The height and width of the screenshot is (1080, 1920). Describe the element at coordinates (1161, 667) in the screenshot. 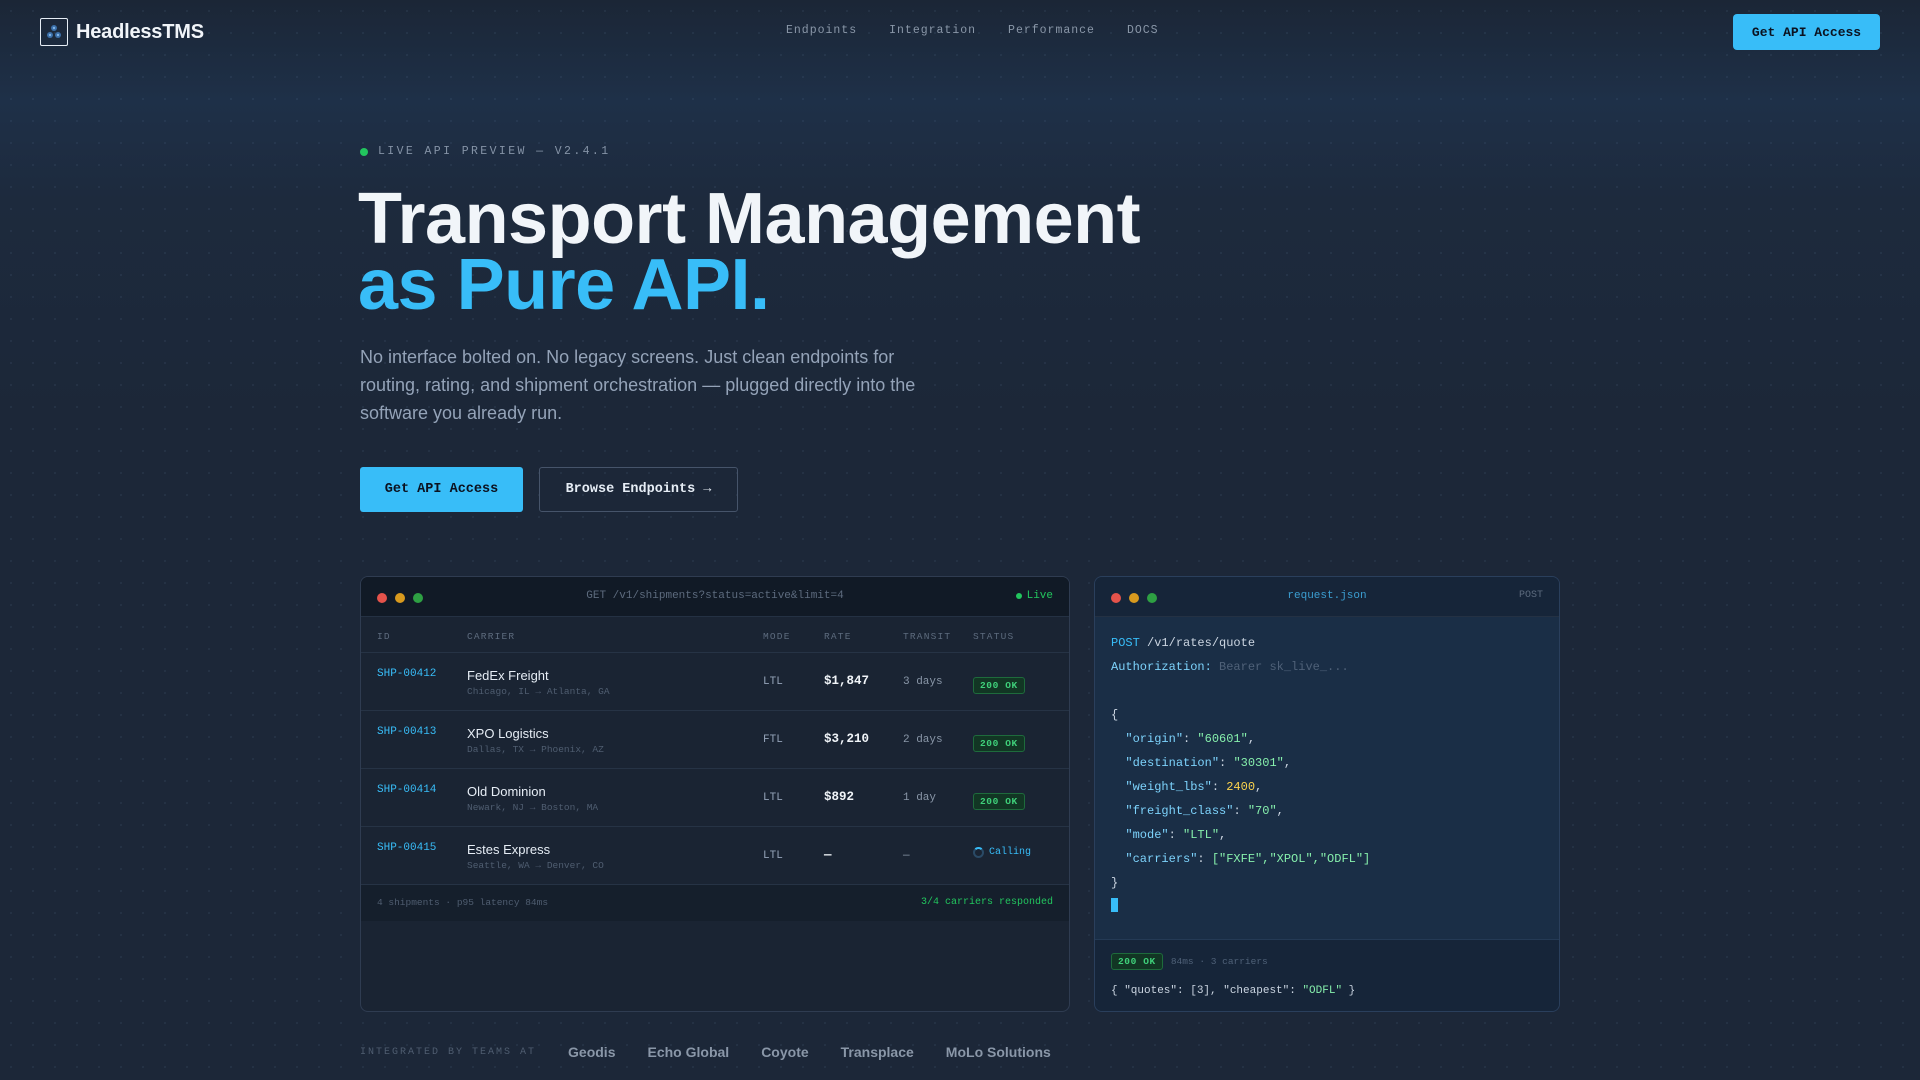

I see `code-auth-key: Authorization:` at that location.